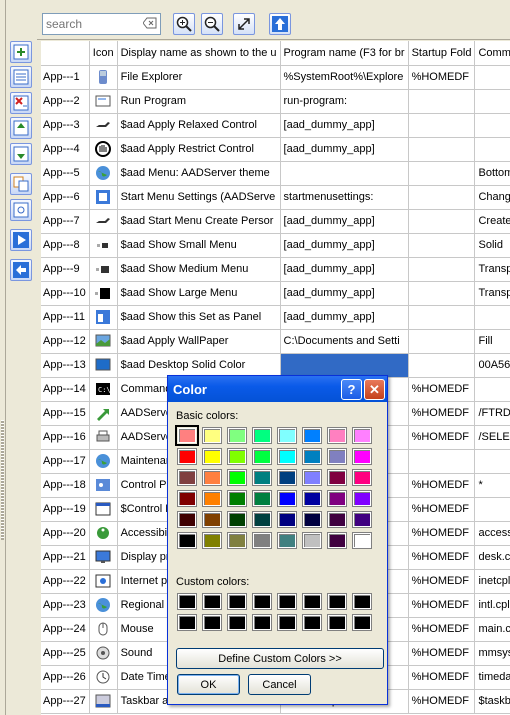 This screenshot has height=715, width=510. What do you see at coordinates (65, 629) in the screenshot?
I see `row-id-cell: App---24` at bounding box center [65, 629].